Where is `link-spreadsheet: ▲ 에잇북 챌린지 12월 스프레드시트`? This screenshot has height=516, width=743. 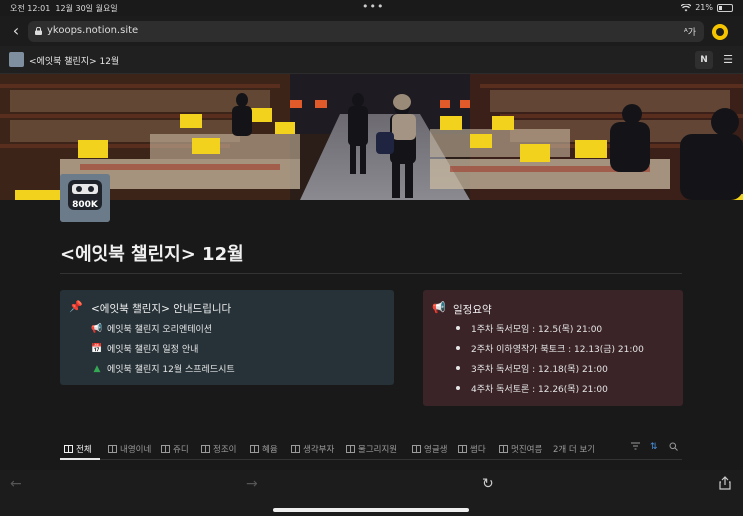
link-spreadsheet: ▲ 에잇북 챌린지 12월 스프레드시트 is located at coordinates (163, 369).